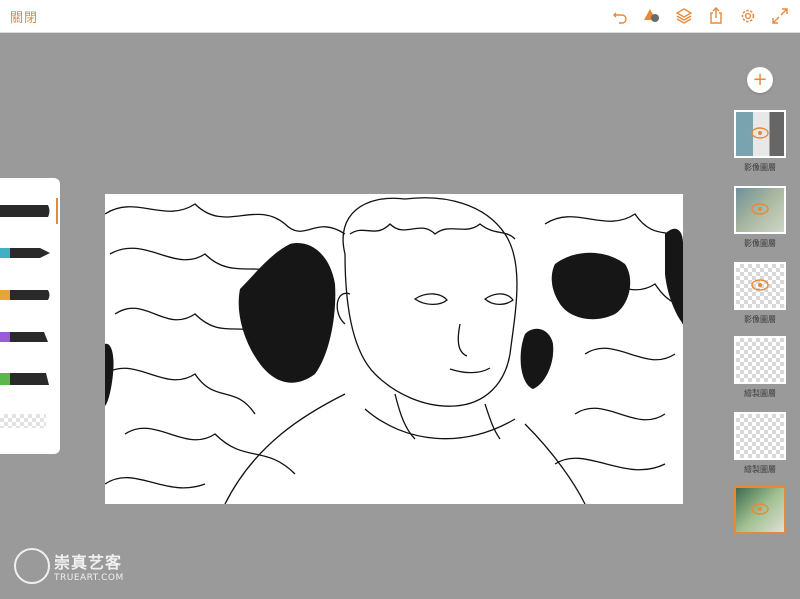 Image resolution: width=800 pixels, height=599 pixels. What do you see at coordinates (26, 211) in the screenshot?
I see `brush-flat` at bounding box center [26, 211].